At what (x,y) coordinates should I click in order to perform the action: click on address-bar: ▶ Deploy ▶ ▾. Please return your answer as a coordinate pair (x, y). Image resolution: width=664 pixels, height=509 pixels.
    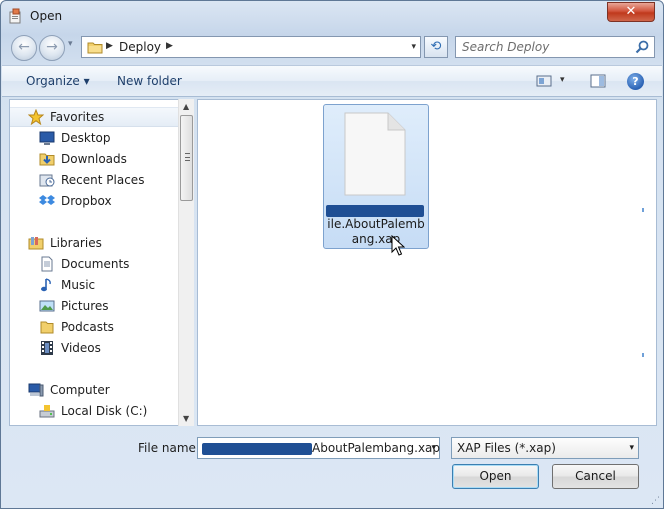
    Looking at the image, I should click on (251, 47).